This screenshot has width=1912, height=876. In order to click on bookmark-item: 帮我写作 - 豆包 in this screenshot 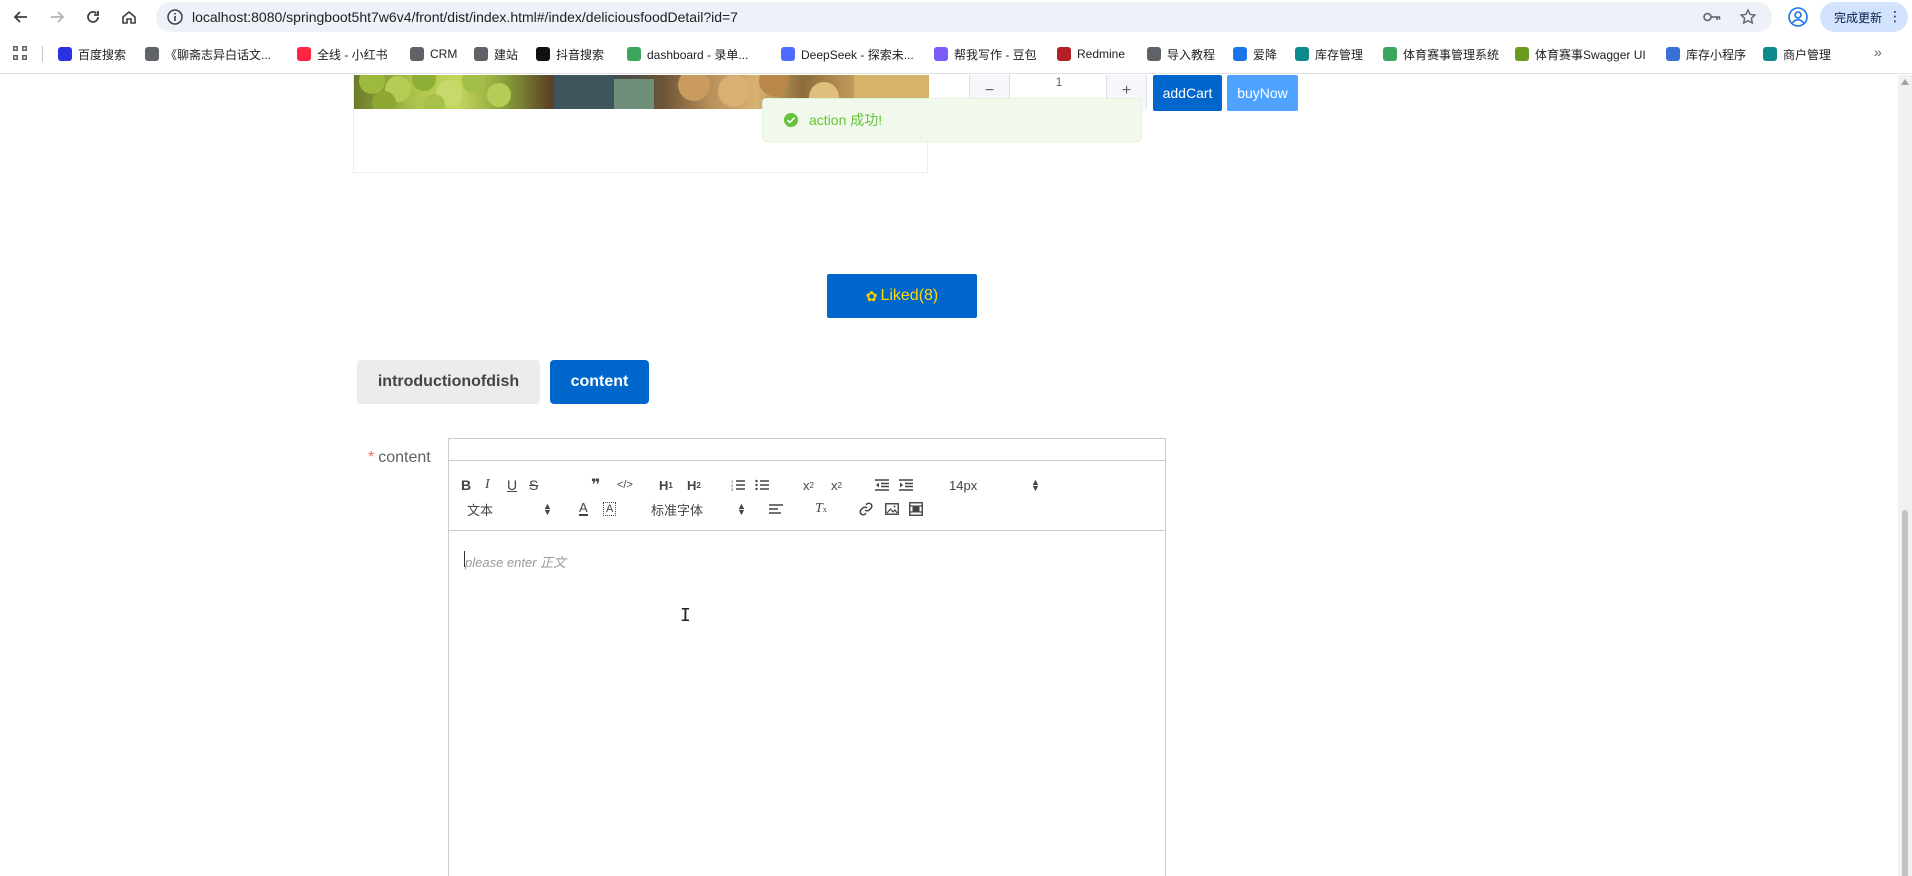, I will do `click(985, 54)`.